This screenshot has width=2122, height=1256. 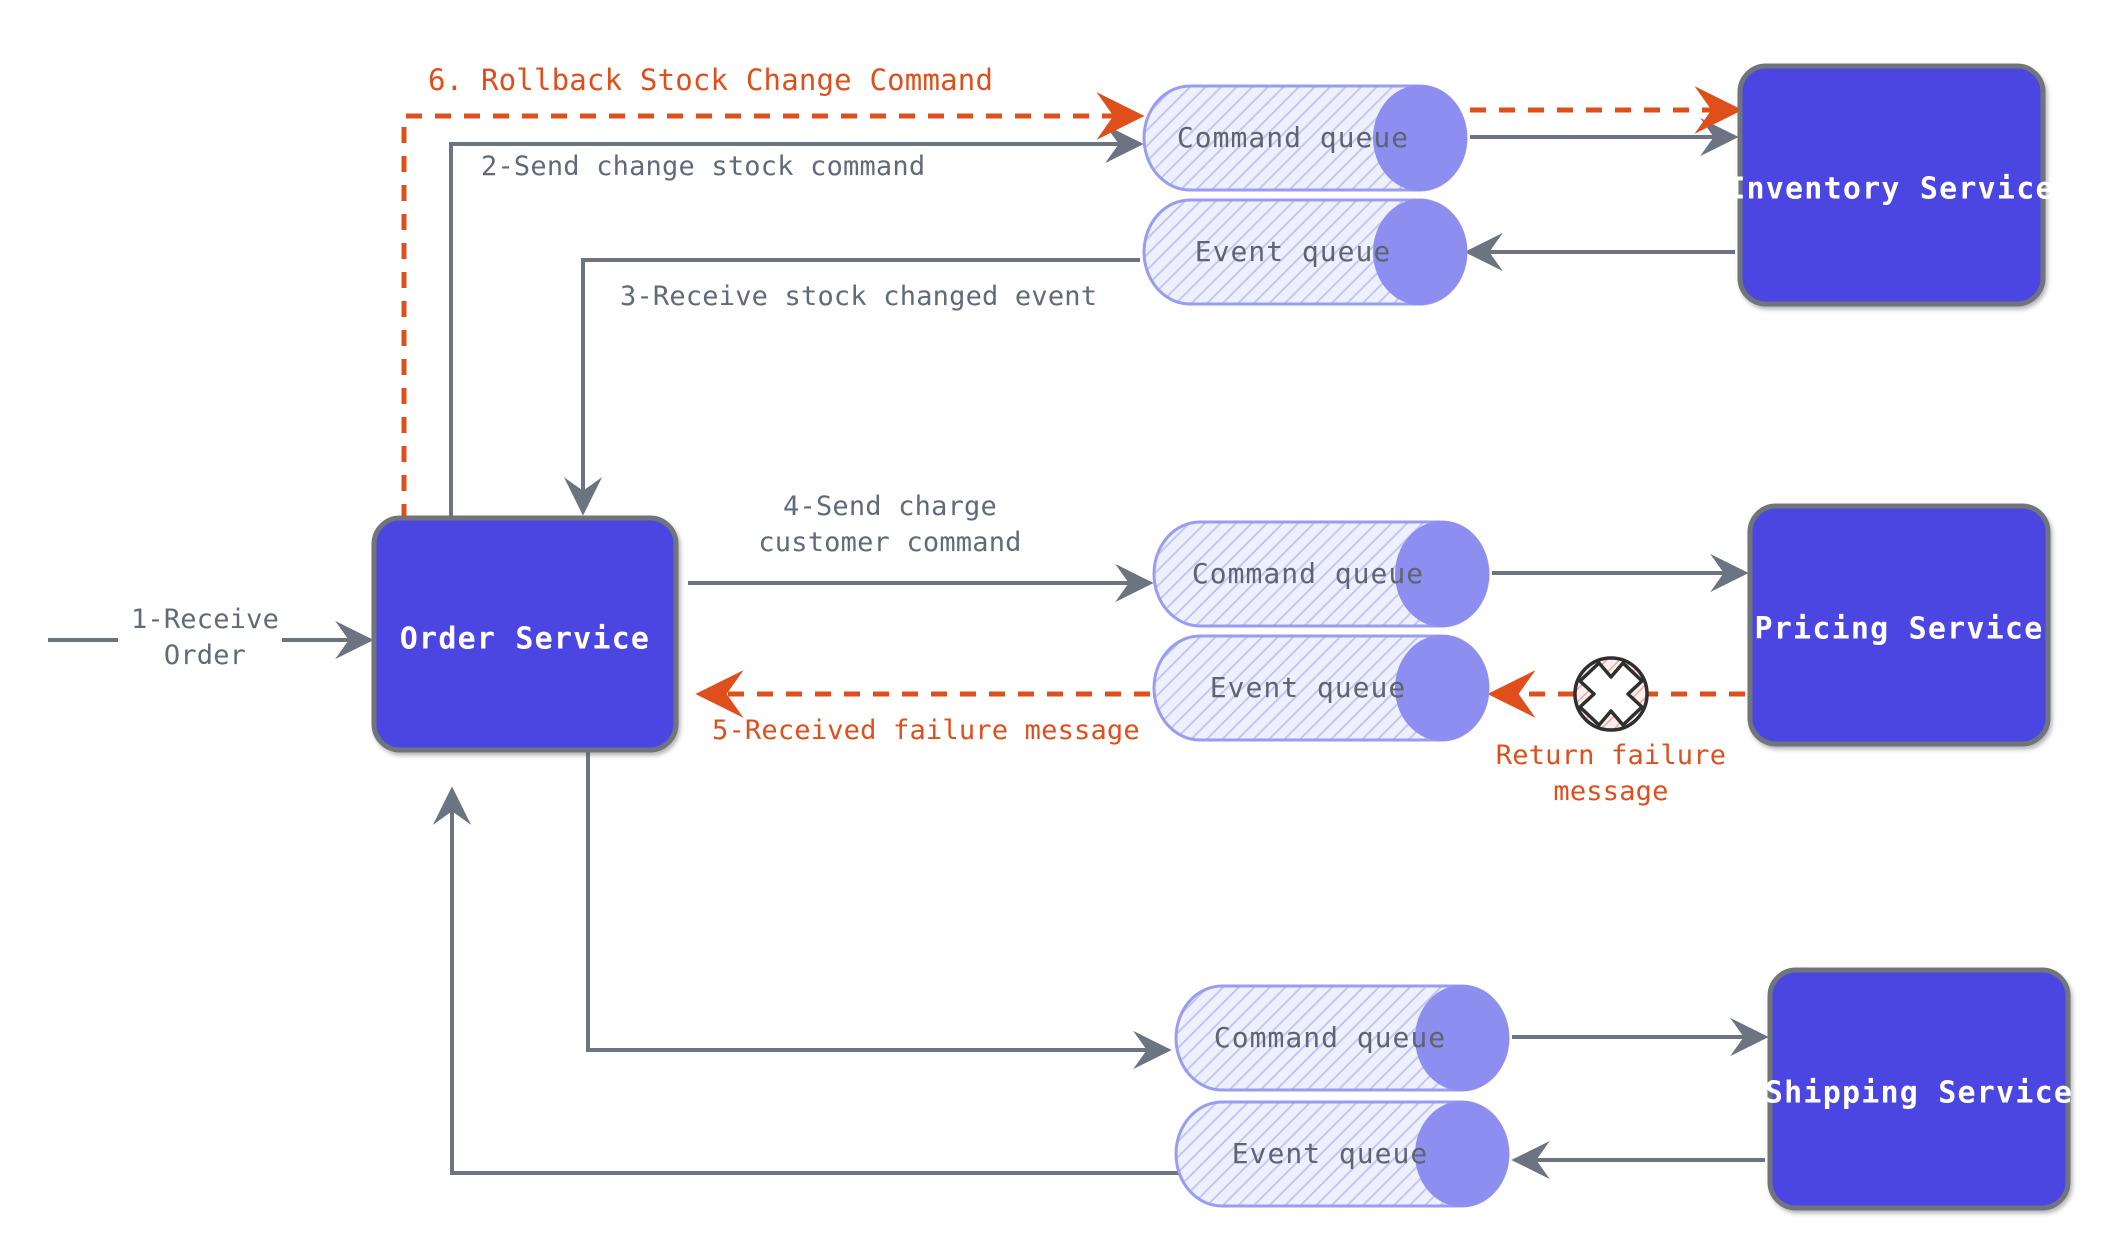 I want to click on label-step6: 6. Rollback Stock Change Command, so click(x=710, y=80).